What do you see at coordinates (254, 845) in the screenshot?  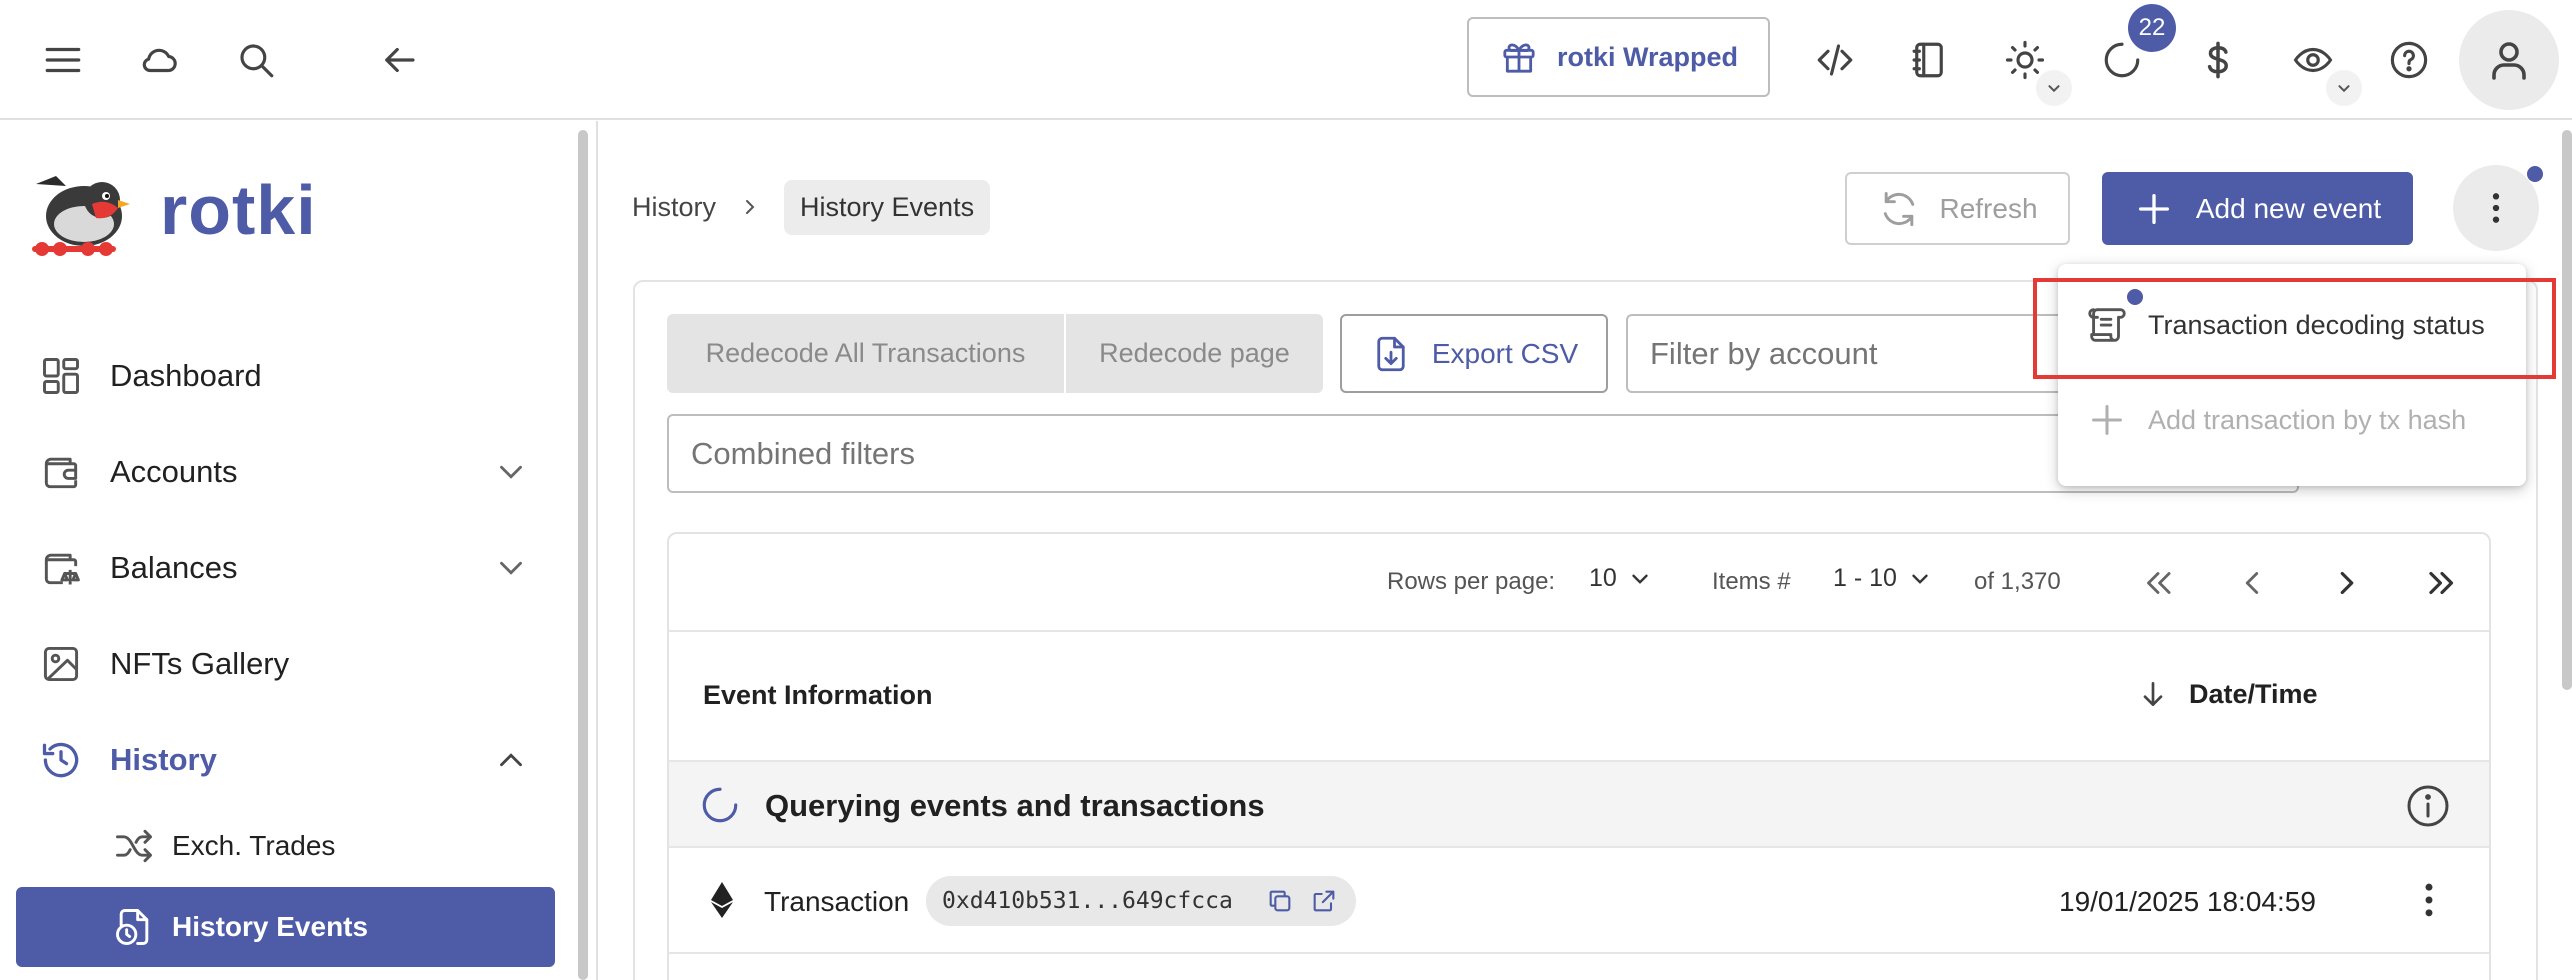 I see `sidebar-item-label: Exch. Trades` at bounding box center [254, 845].